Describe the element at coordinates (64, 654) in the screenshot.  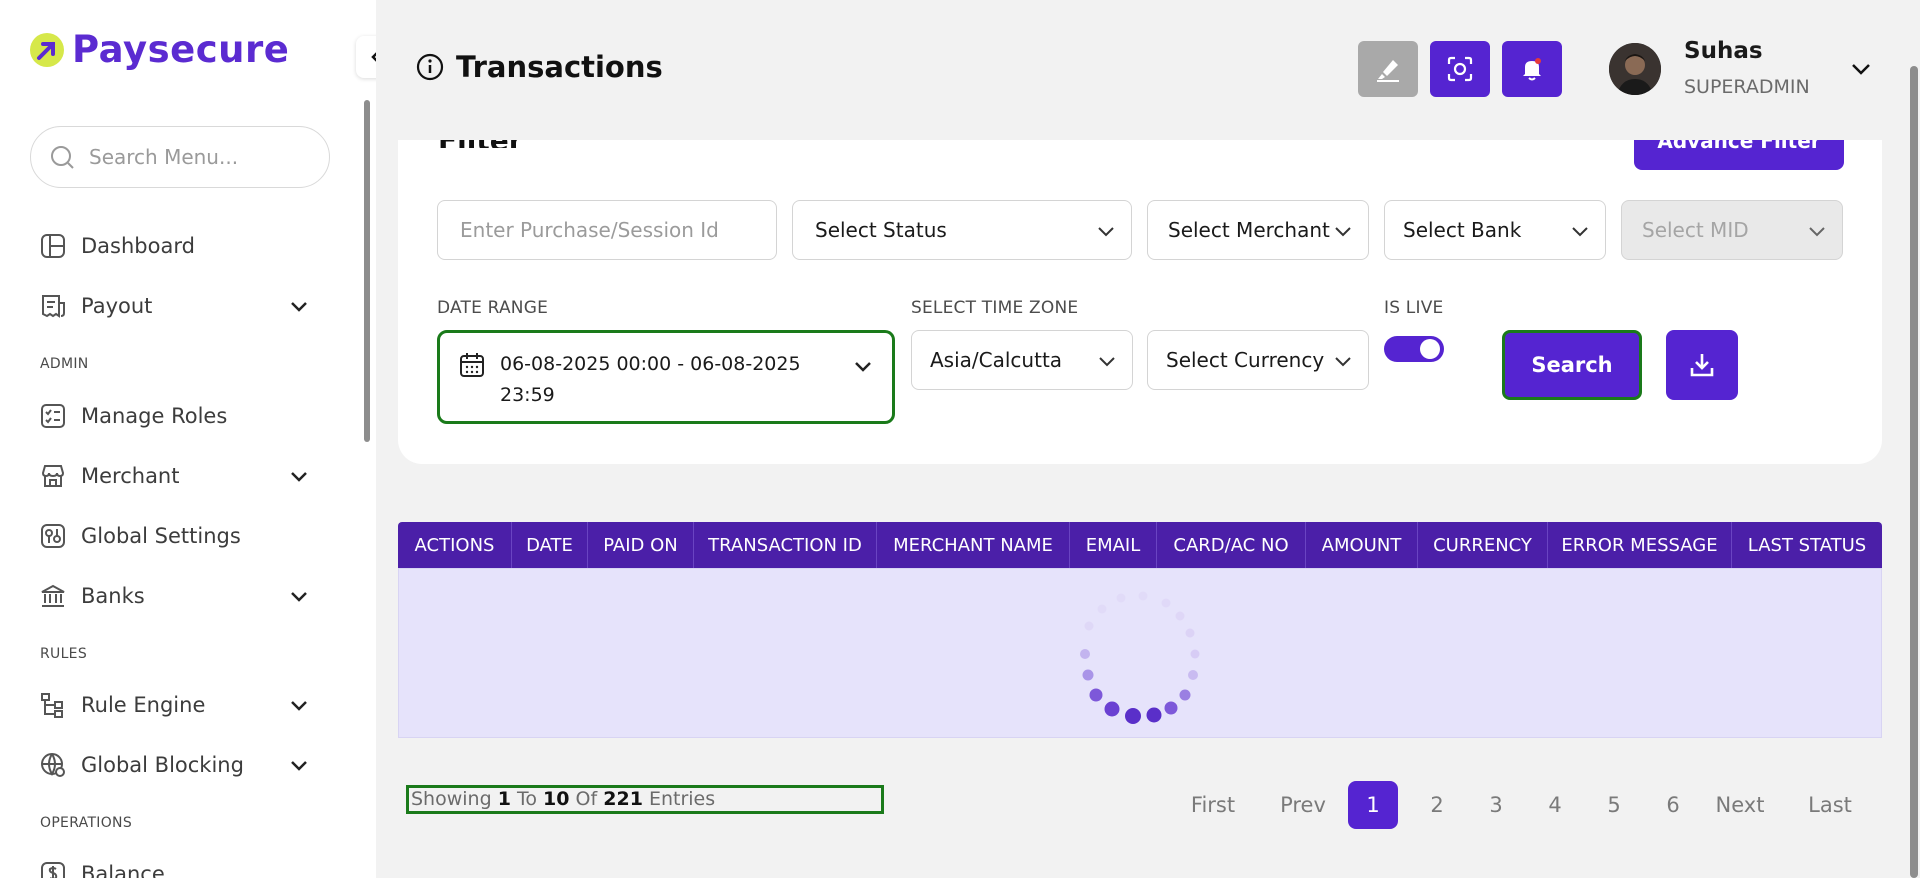
I see `section-rules: RULES` at that location.